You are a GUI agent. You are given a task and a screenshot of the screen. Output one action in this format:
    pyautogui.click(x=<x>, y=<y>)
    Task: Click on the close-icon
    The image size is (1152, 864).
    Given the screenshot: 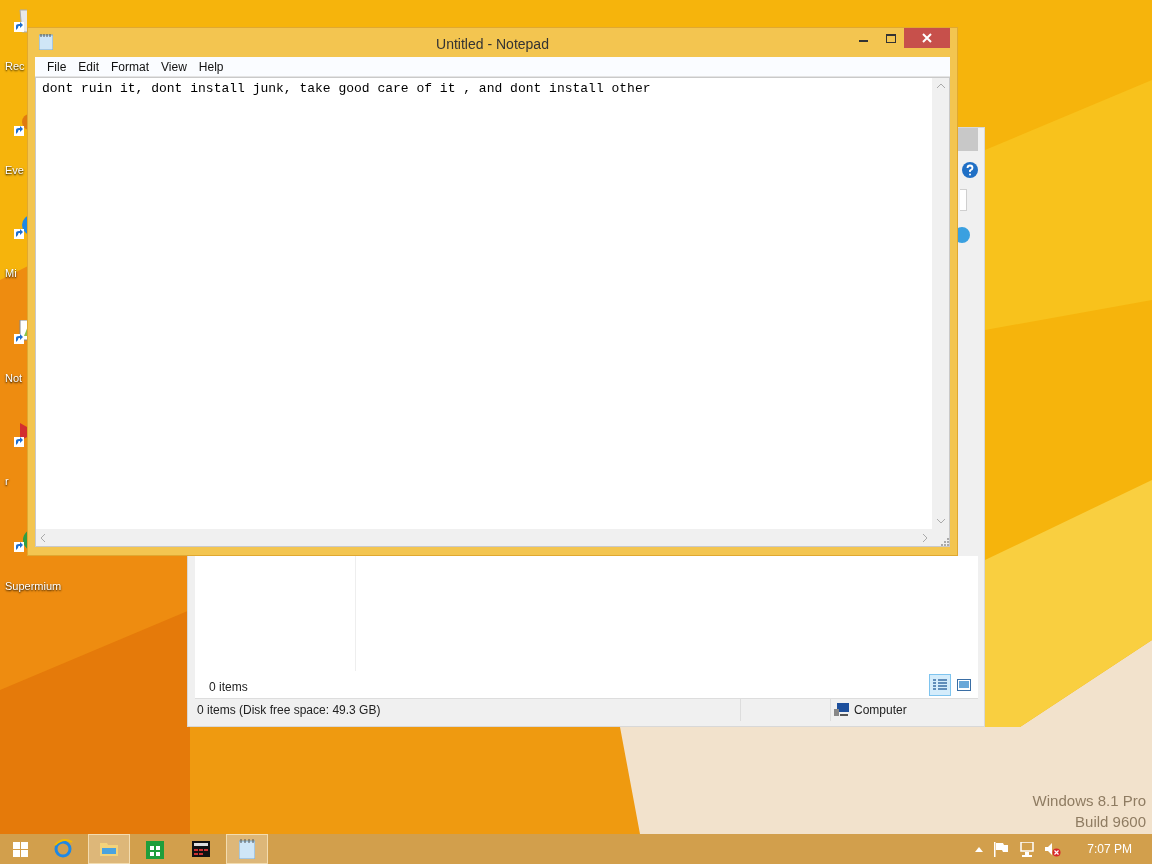 What is the action you would take?
    pyautogui.click(x=927, y=38)
    